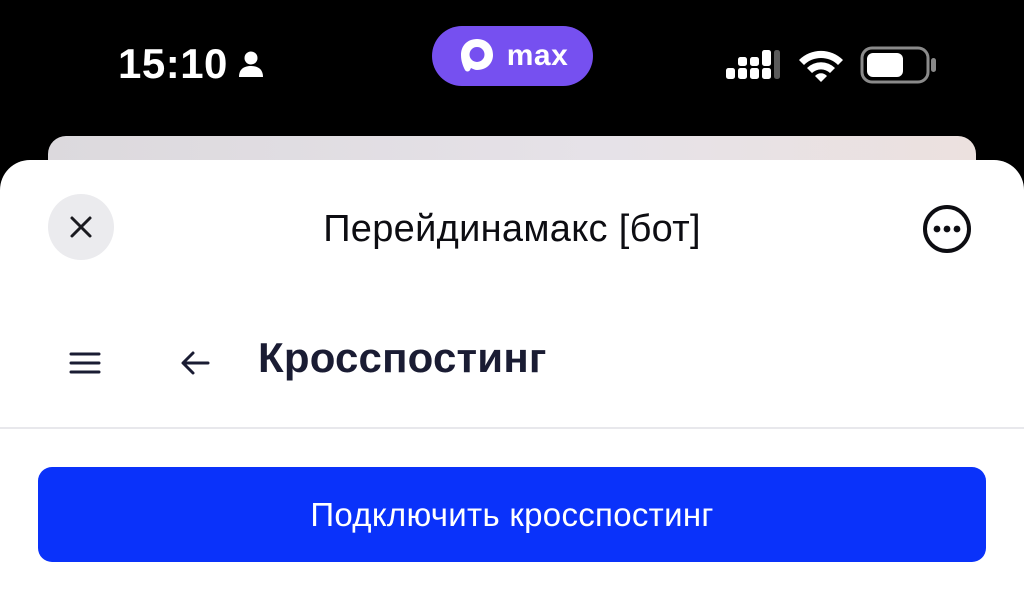 The height and width of the screenshot is (600, 1024). I want to click on status-time: 15:10, so click(173, 63).